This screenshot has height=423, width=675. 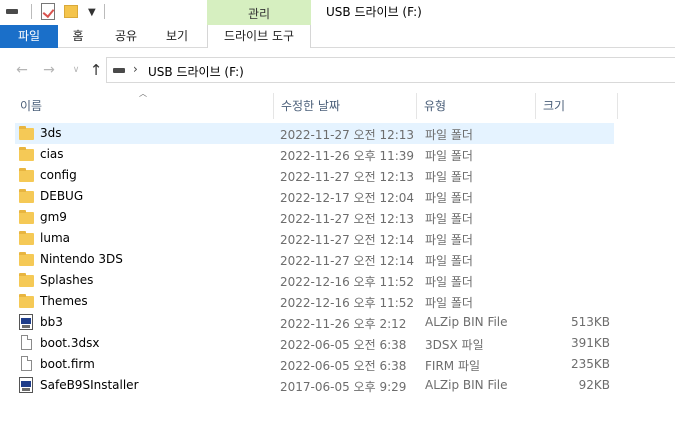 I want to click on file-row: Themes 2022-12-16 오후 11:52 파일 폴더, so click(x=314, y=301).